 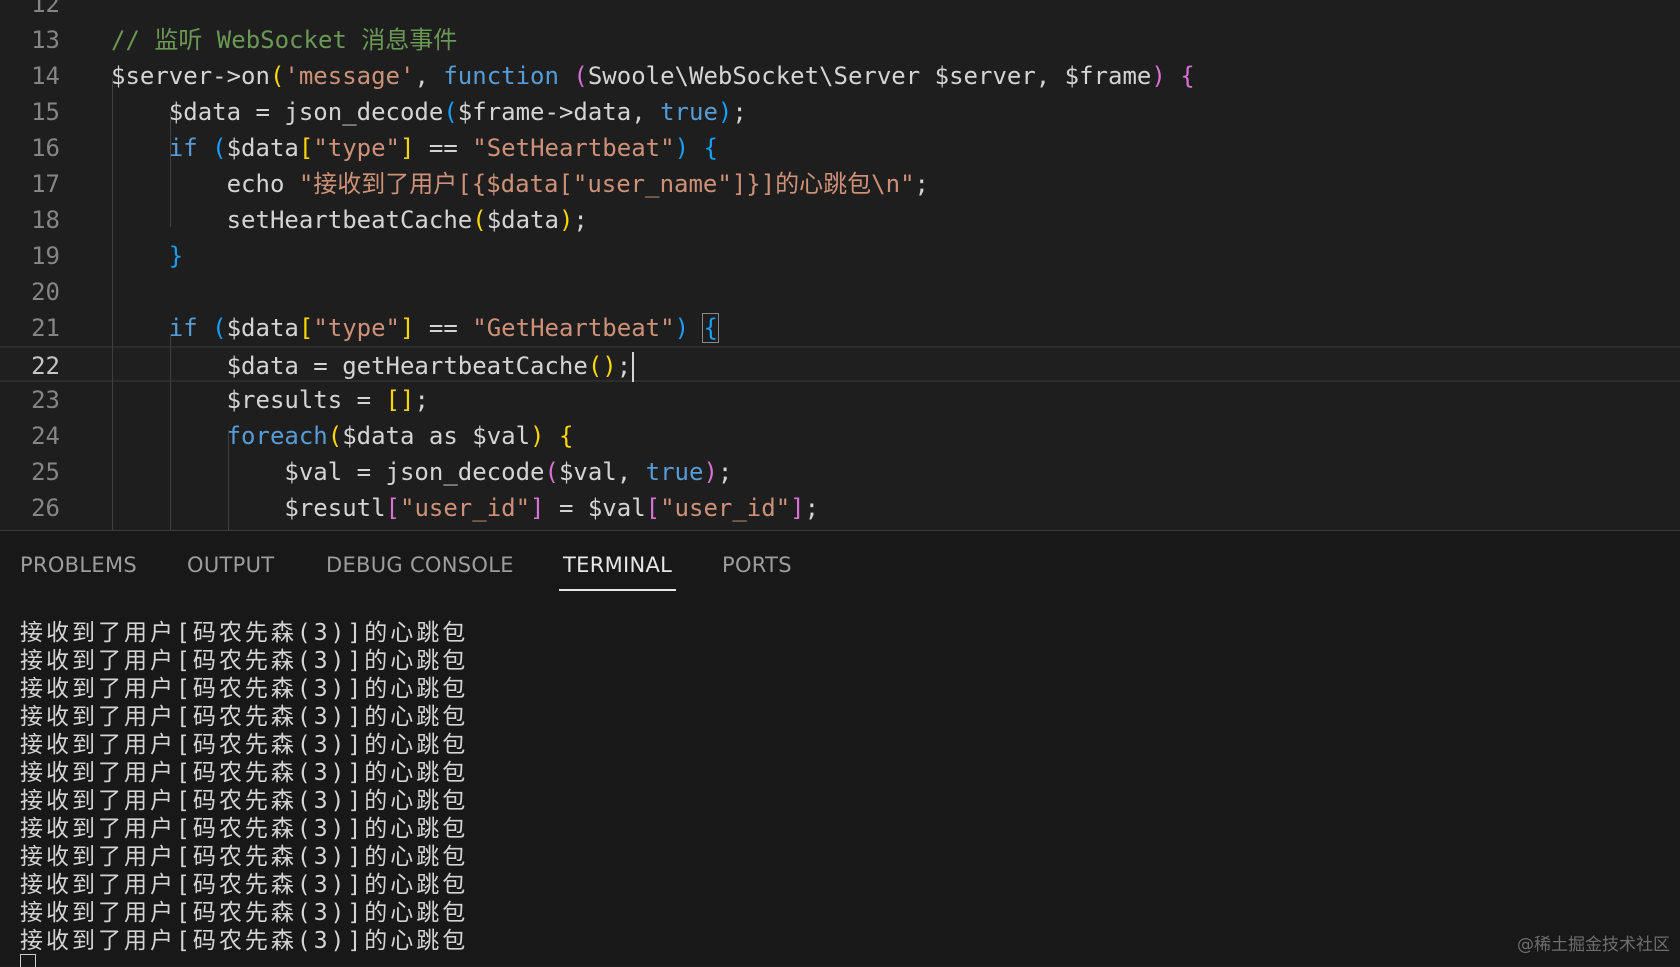 I want to click on line-number: 24, so click(x=45, y=436).